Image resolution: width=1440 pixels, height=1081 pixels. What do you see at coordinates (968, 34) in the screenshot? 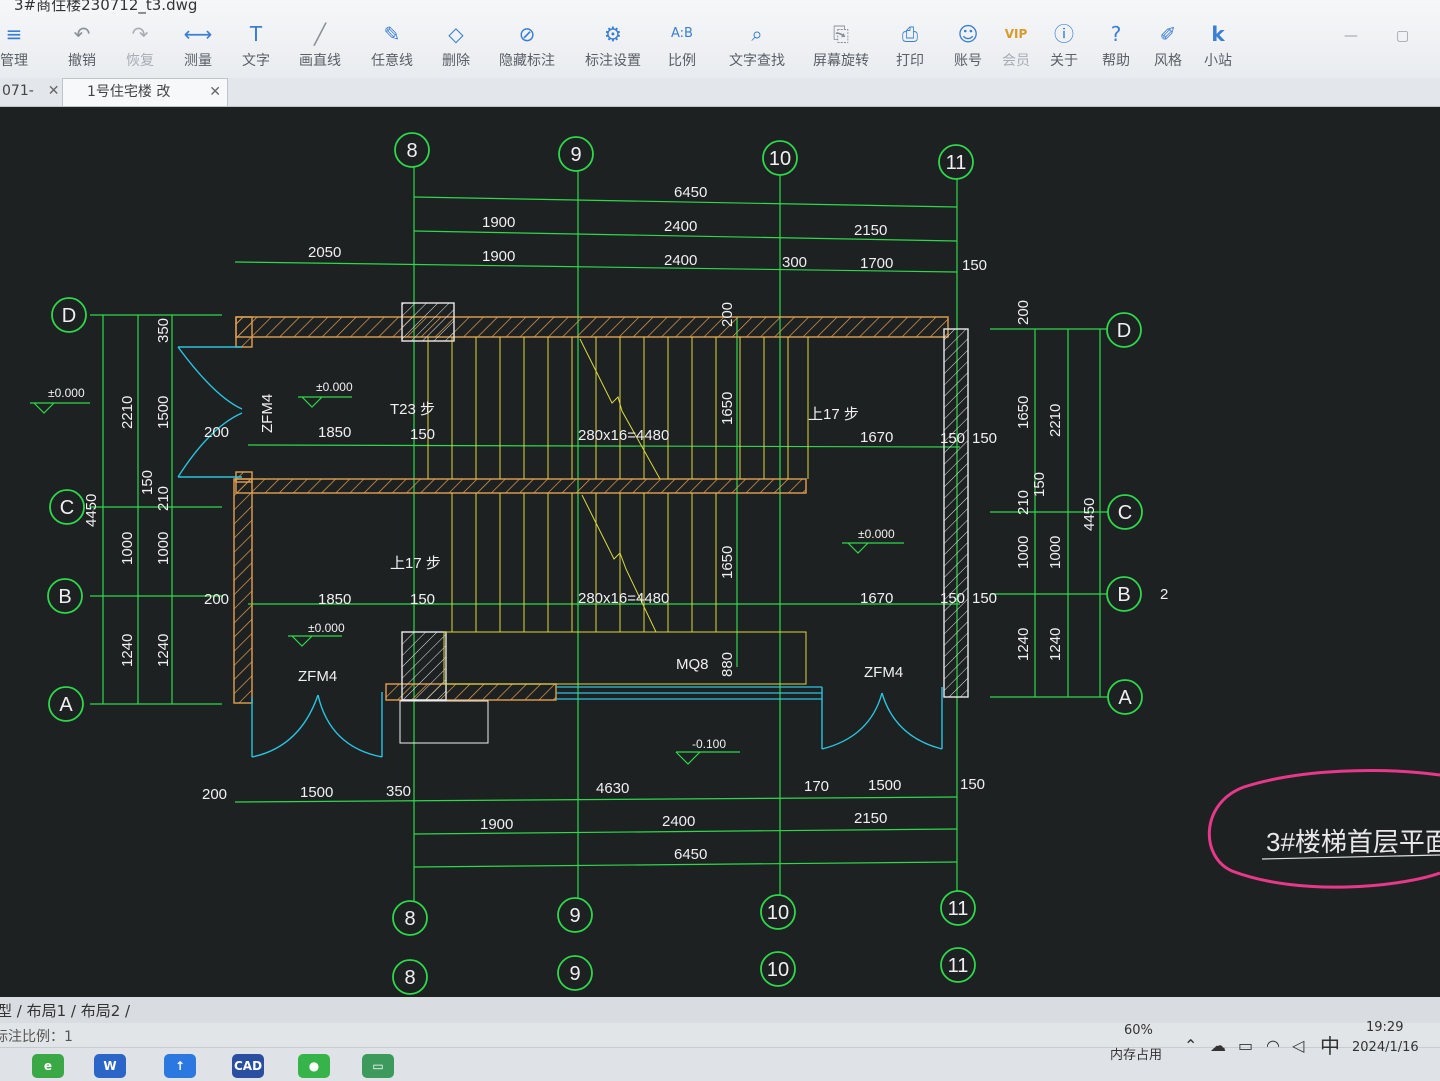
I see `account-icon: ☺` at bounding box center [968, 34].